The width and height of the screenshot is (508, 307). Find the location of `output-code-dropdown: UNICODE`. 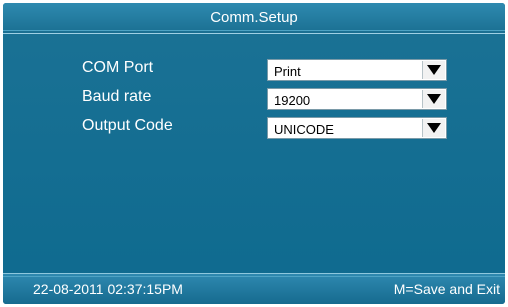

output-code-dropdown: UNICODE is located at coordinates (357, 128).